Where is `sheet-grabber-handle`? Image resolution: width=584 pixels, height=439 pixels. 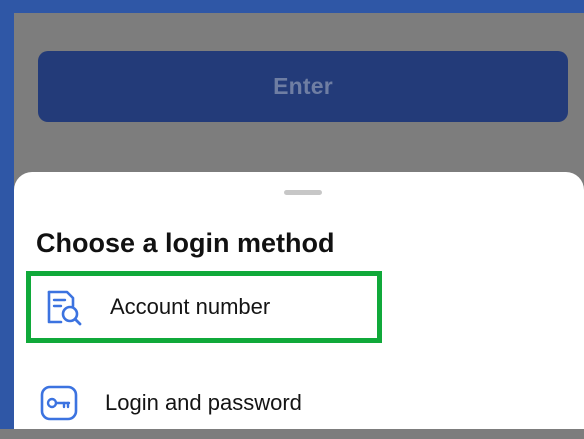
sheet-grabber-handle is located at coordinates (303, 192).